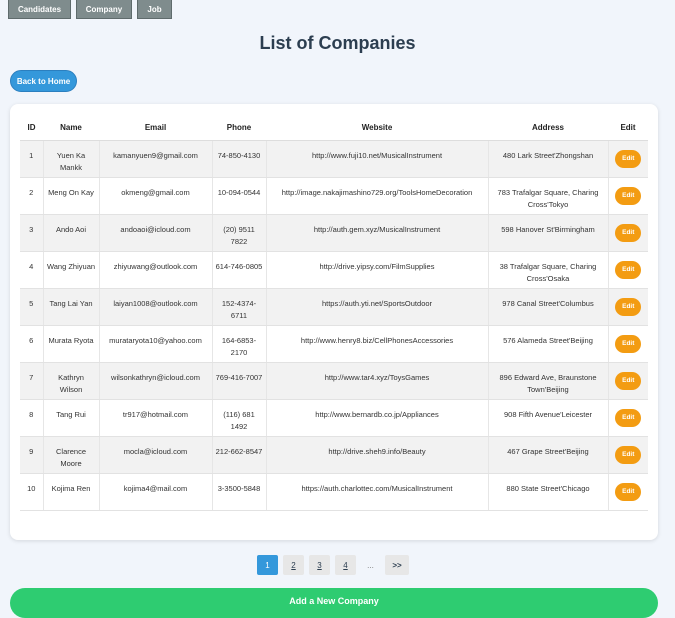 The image size is (675, 618). What do you see at coordinates (239, 159) in the screenshot?
I see `cell-phone: 74-850-4130` at bounding box center [239, 159].